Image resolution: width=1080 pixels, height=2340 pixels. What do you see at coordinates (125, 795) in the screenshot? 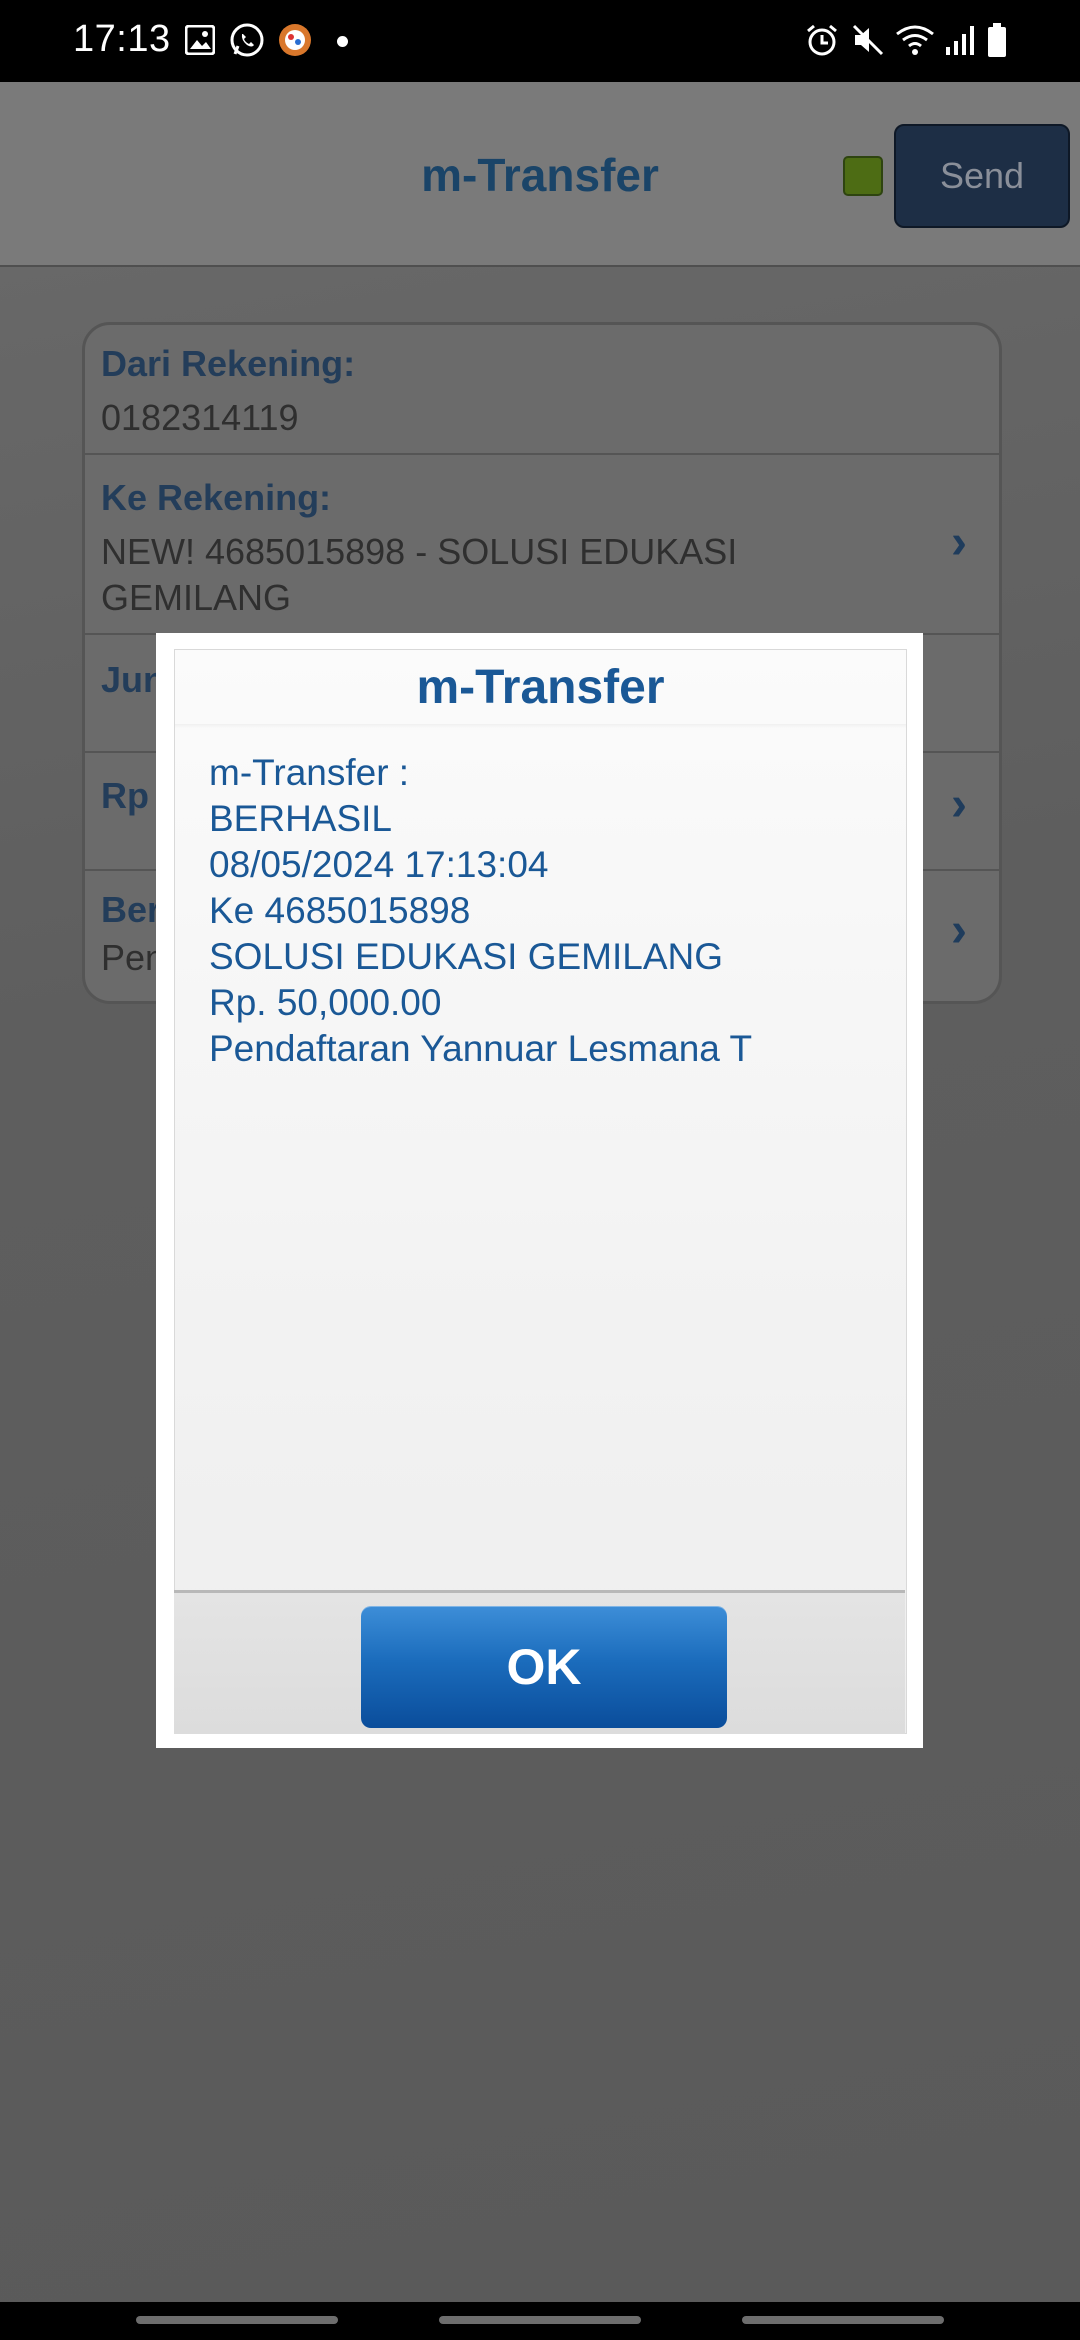
I see `row-label: Rp` at bounding box center [125, 795].